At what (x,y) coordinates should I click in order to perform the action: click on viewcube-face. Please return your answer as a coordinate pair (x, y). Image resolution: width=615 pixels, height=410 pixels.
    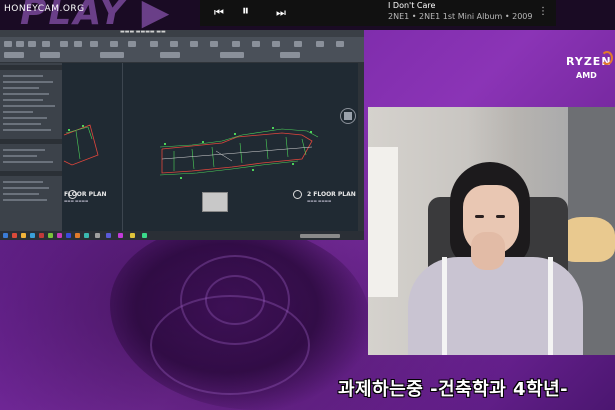
    Looking at the image, I should click on (348, 116).